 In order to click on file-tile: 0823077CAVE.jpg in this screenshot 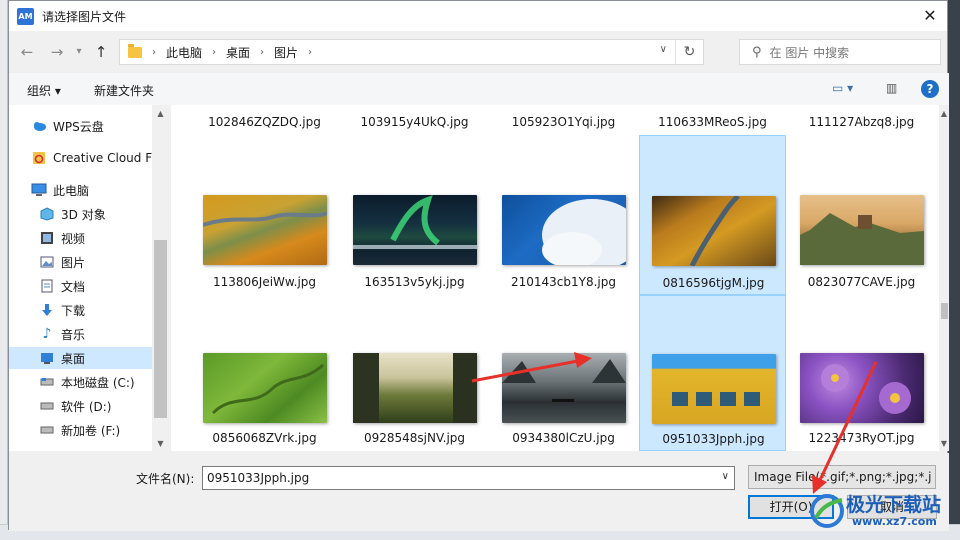, I will do `click(861, 214)`.